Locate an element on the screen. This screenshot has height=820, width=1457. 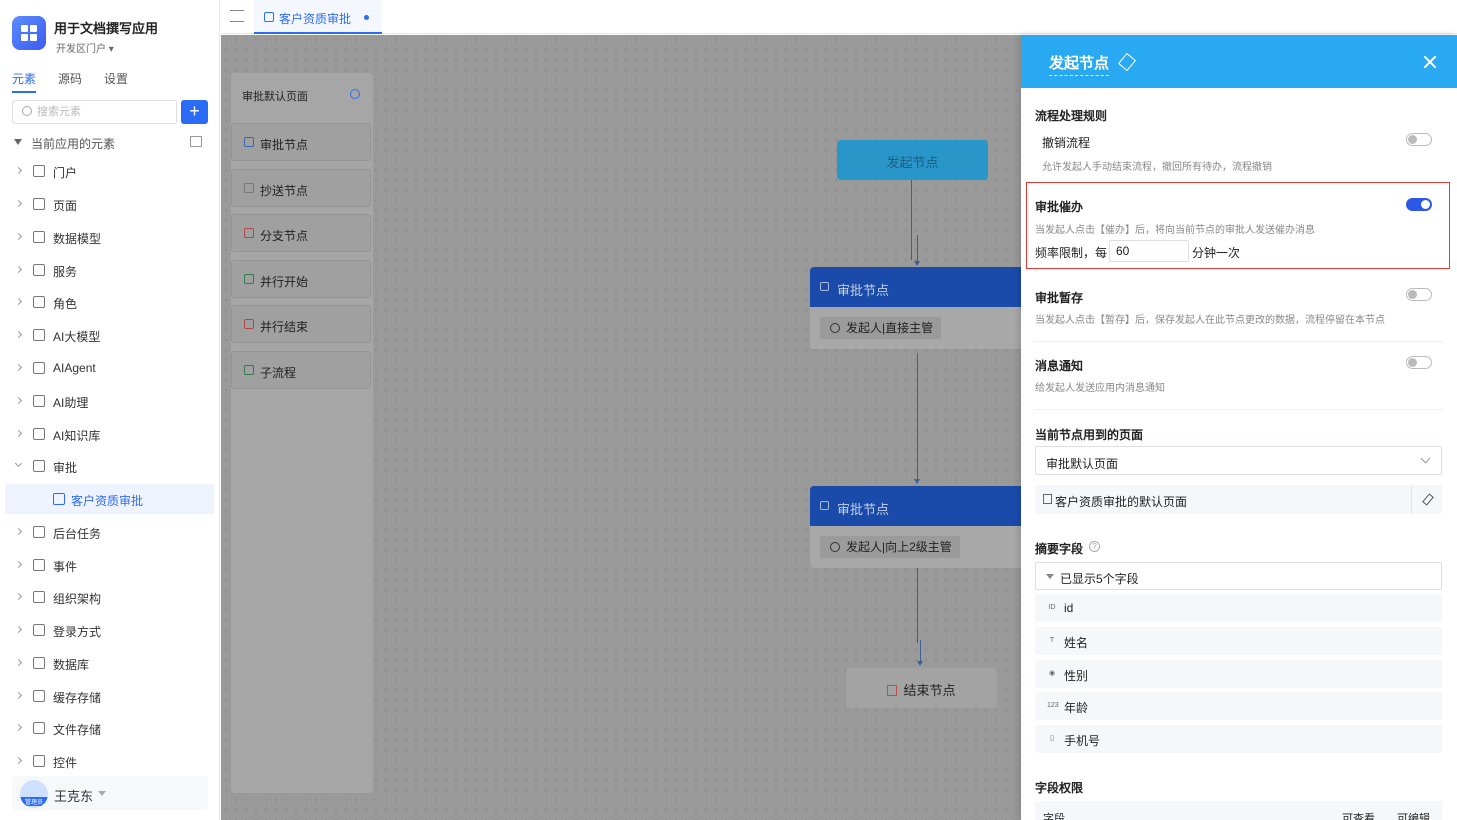
app-subtitle: 开发区门户 ▾ is located at coordinates (85, 47).